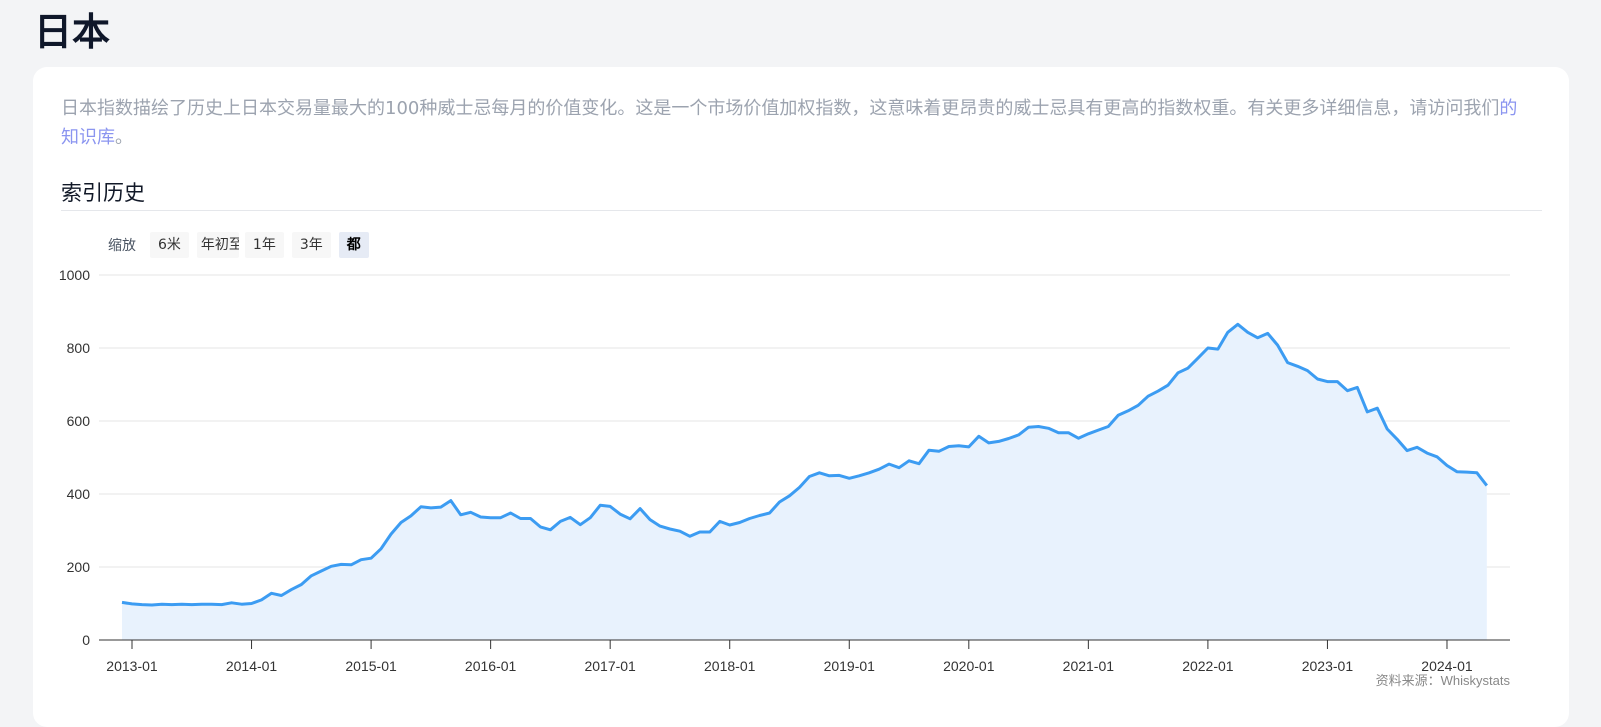  Describe the element at coordinates (86, 640) in the screenshot. I see `y-tick-label: 0` at that location.